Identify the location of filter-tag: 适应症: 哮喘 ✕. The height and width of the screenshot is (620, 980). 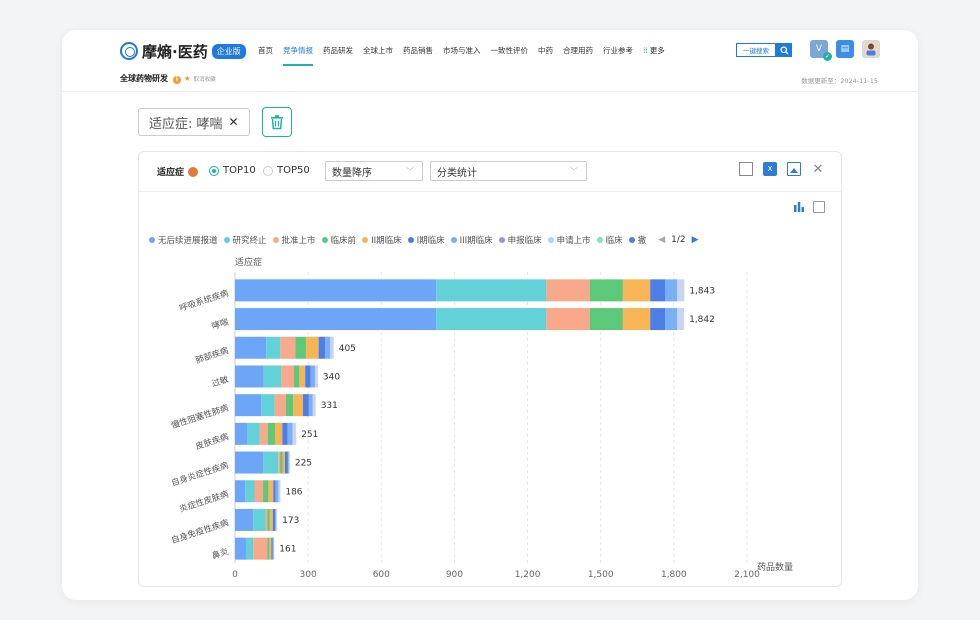
(194, 122).